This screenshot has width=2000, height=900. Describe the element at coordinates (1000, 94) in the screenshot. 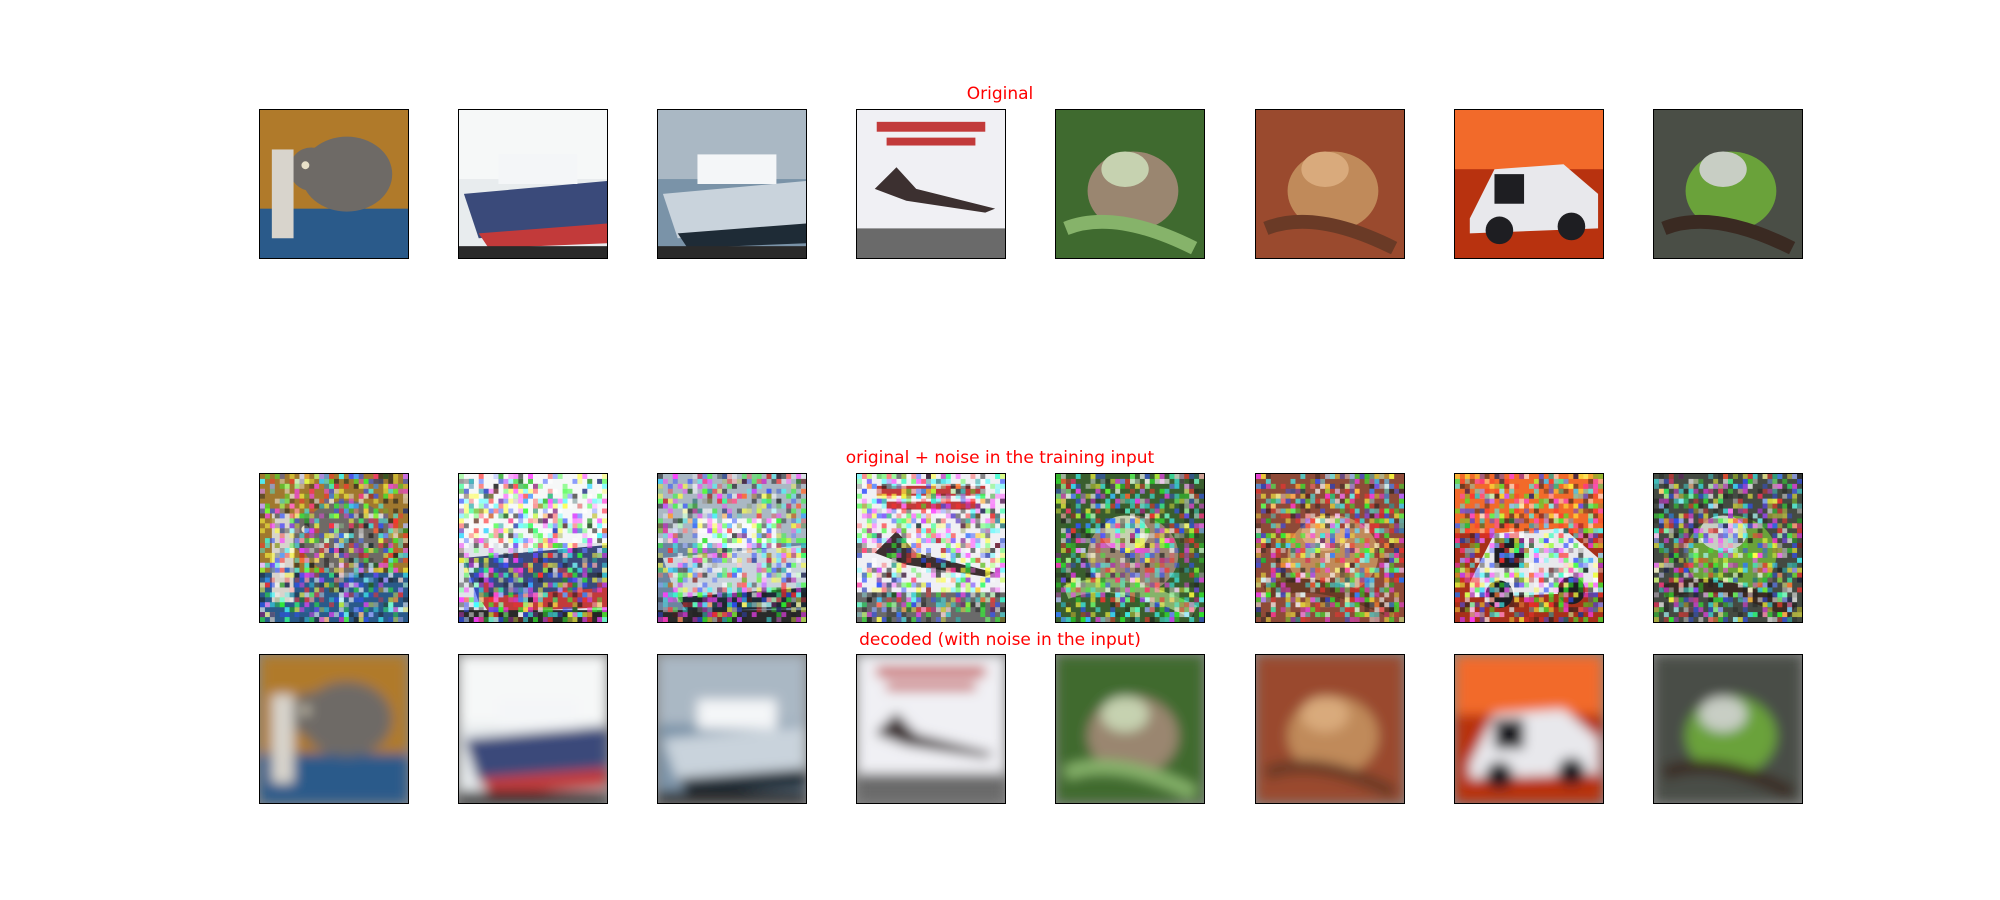

I see `row-title-original: Original` at that location.